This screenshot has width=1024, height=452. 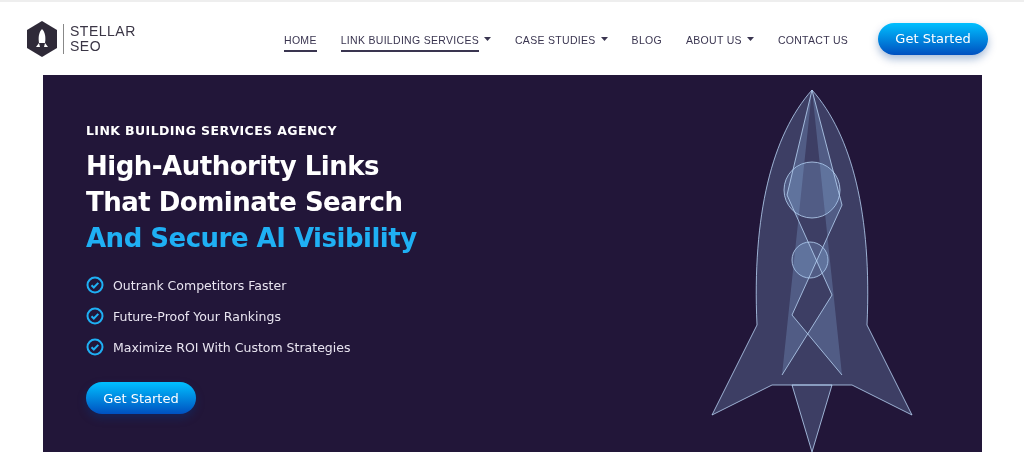 What do you see at coordinates (212, 130) in the screenshot?
I see `eyebrow-text: LINK BUILDING SERVICES AGENCY` at bounding box center [212, 130].